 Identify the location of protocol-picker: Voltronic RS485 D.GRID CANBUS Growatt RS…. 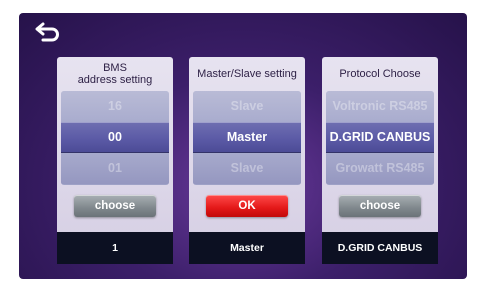
(380, 138).